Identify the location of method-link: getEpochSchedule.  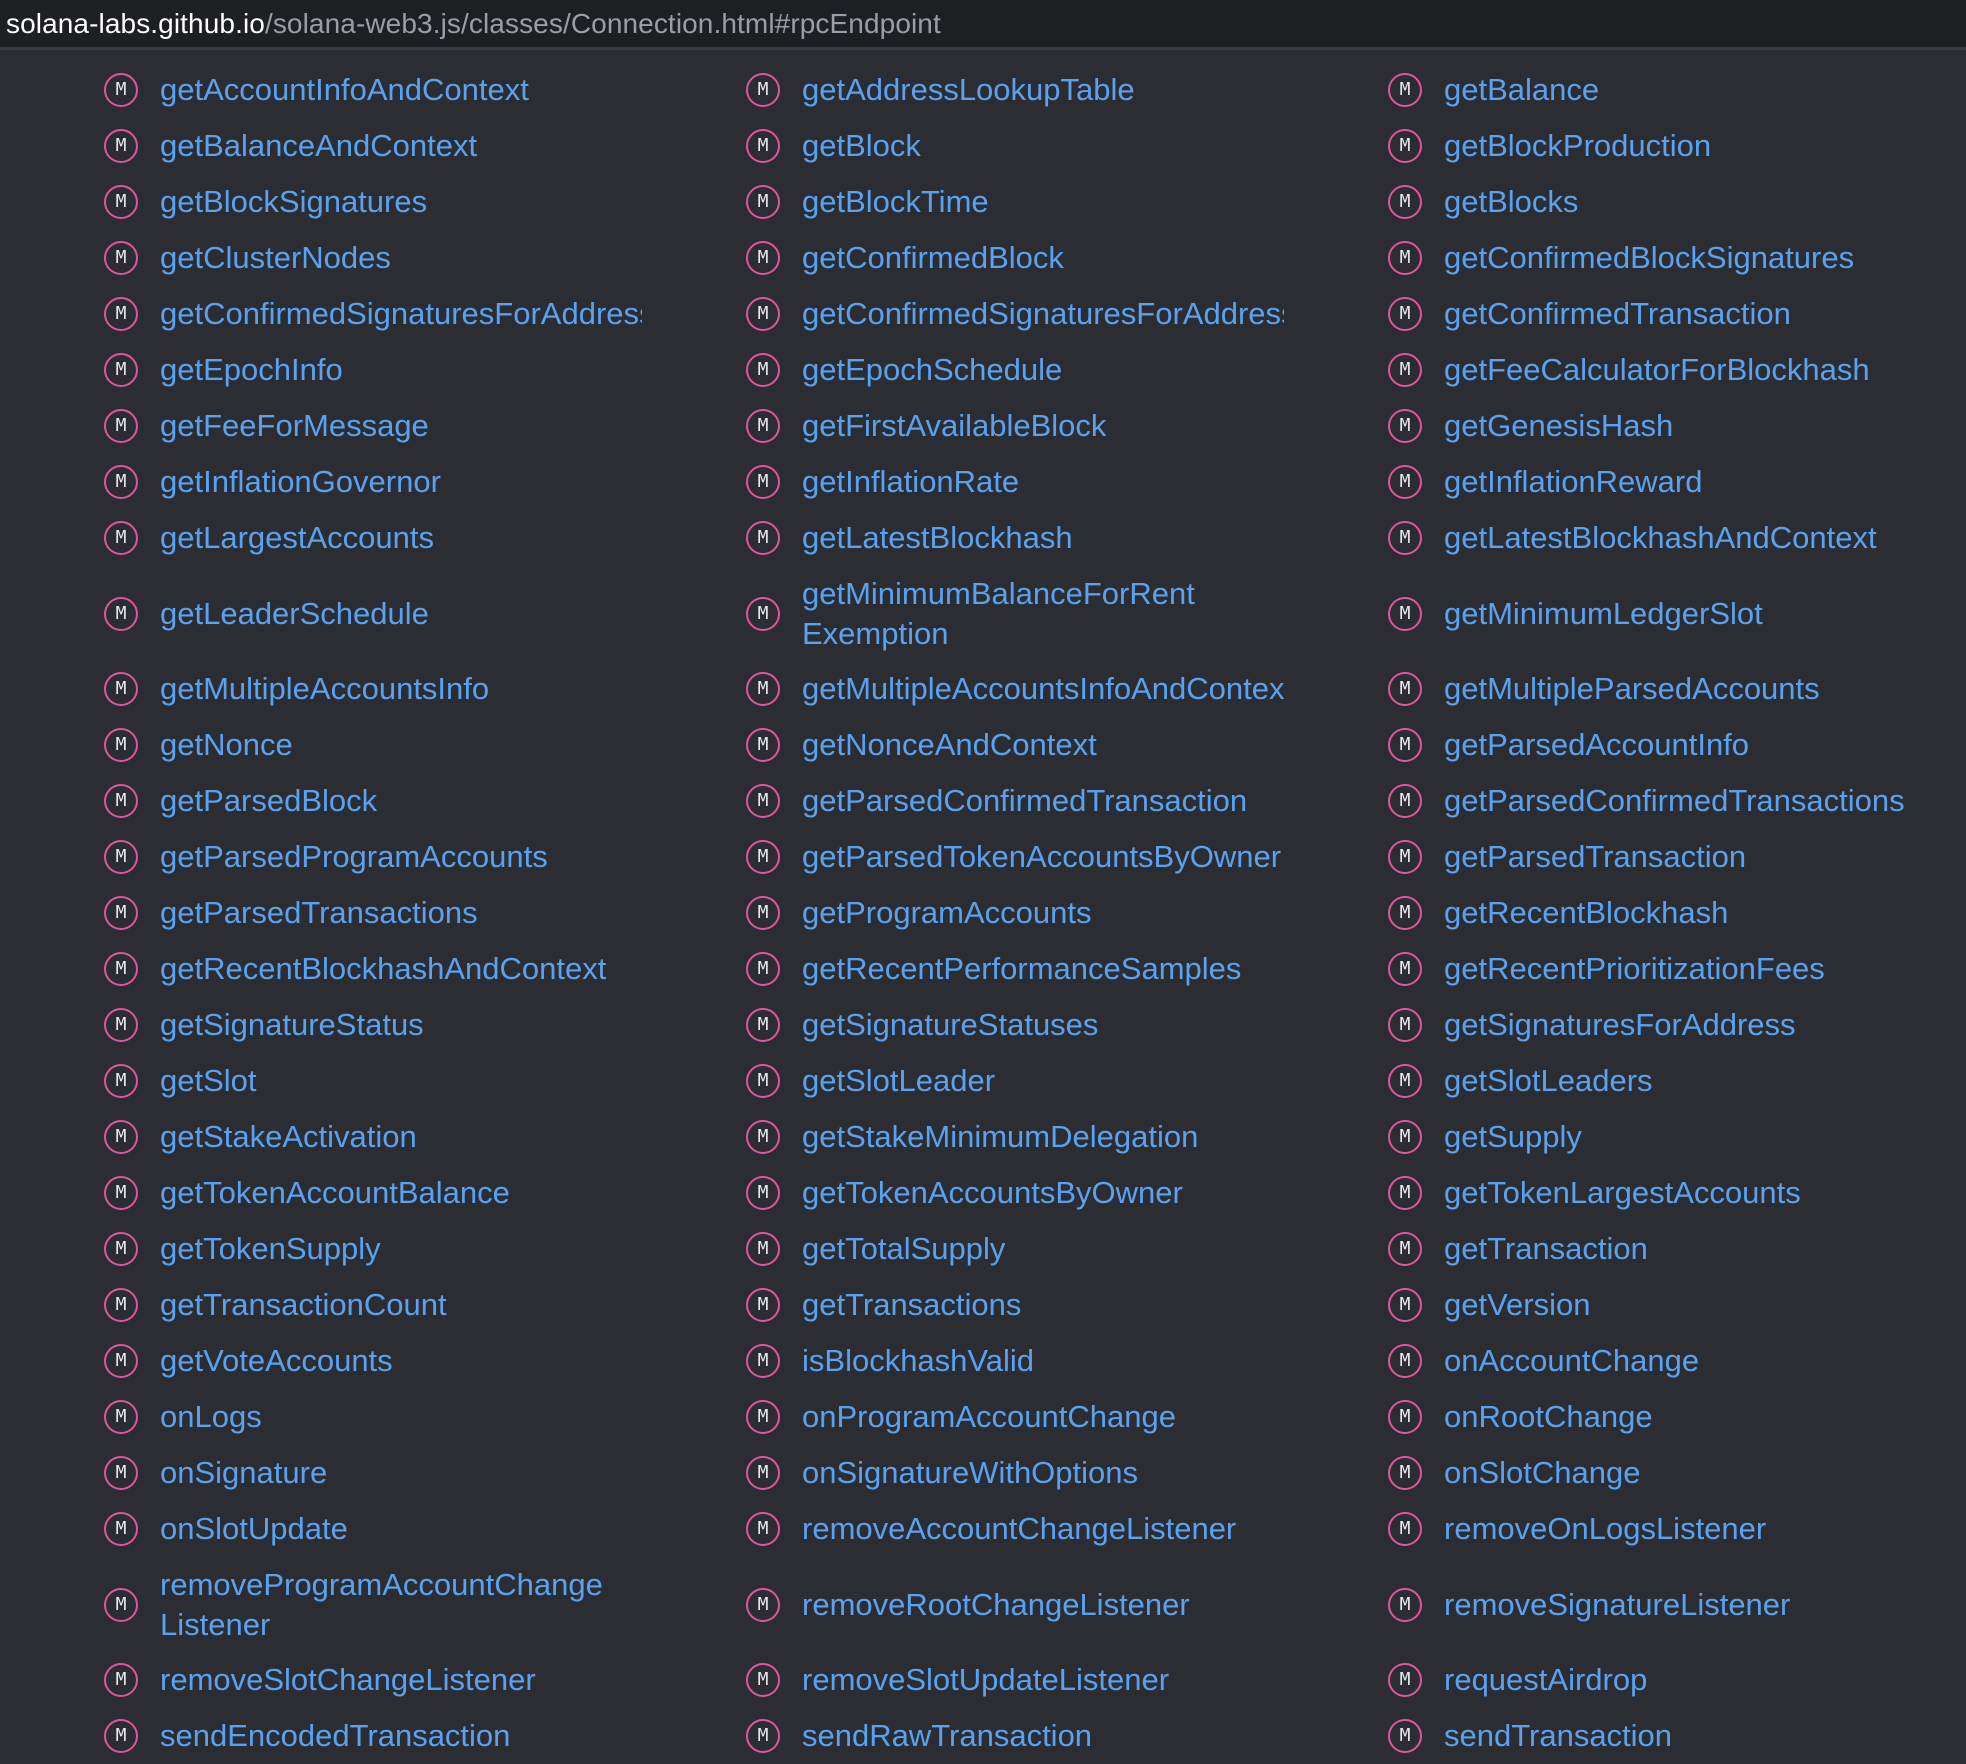
(932, 370).